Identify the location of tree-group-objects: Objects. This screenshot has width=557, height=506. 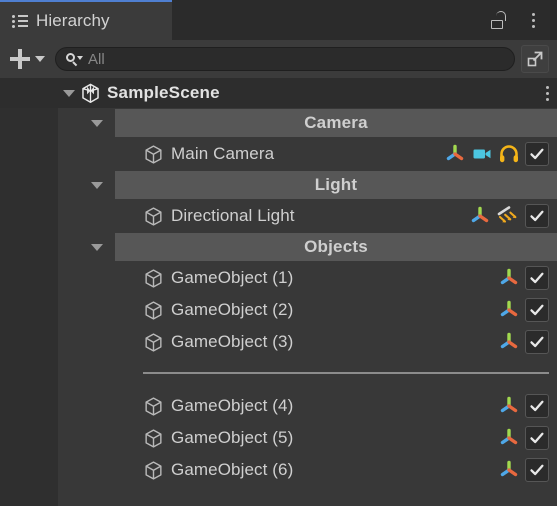
(278, 247).